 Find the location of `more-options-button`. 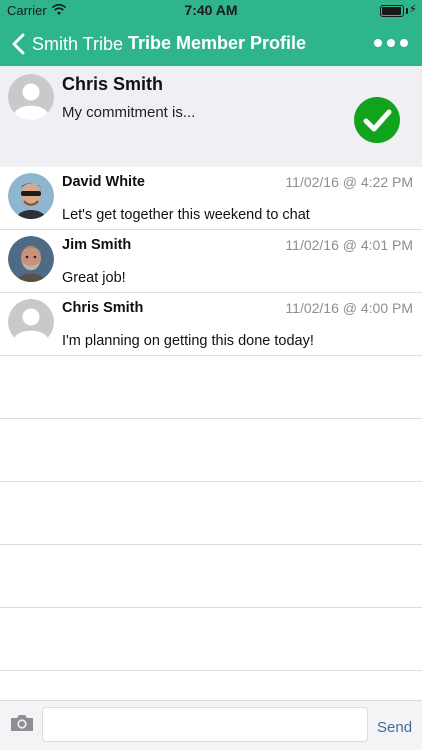

more-options-button is located at coordinates (391, 43).